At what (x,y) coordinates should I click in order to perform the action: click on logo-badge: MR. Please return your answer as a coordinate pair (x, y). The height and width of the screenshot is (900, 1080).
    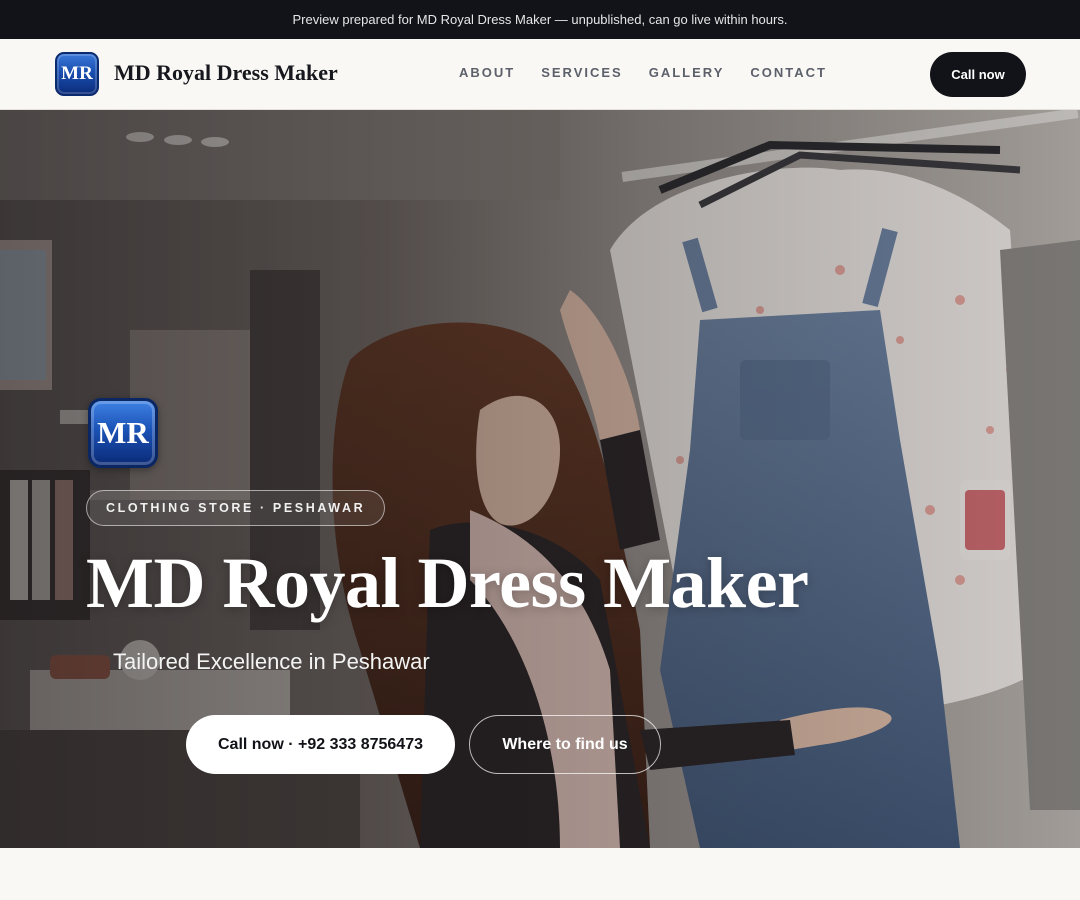
    Looking at the image, I should click on (77, 74).